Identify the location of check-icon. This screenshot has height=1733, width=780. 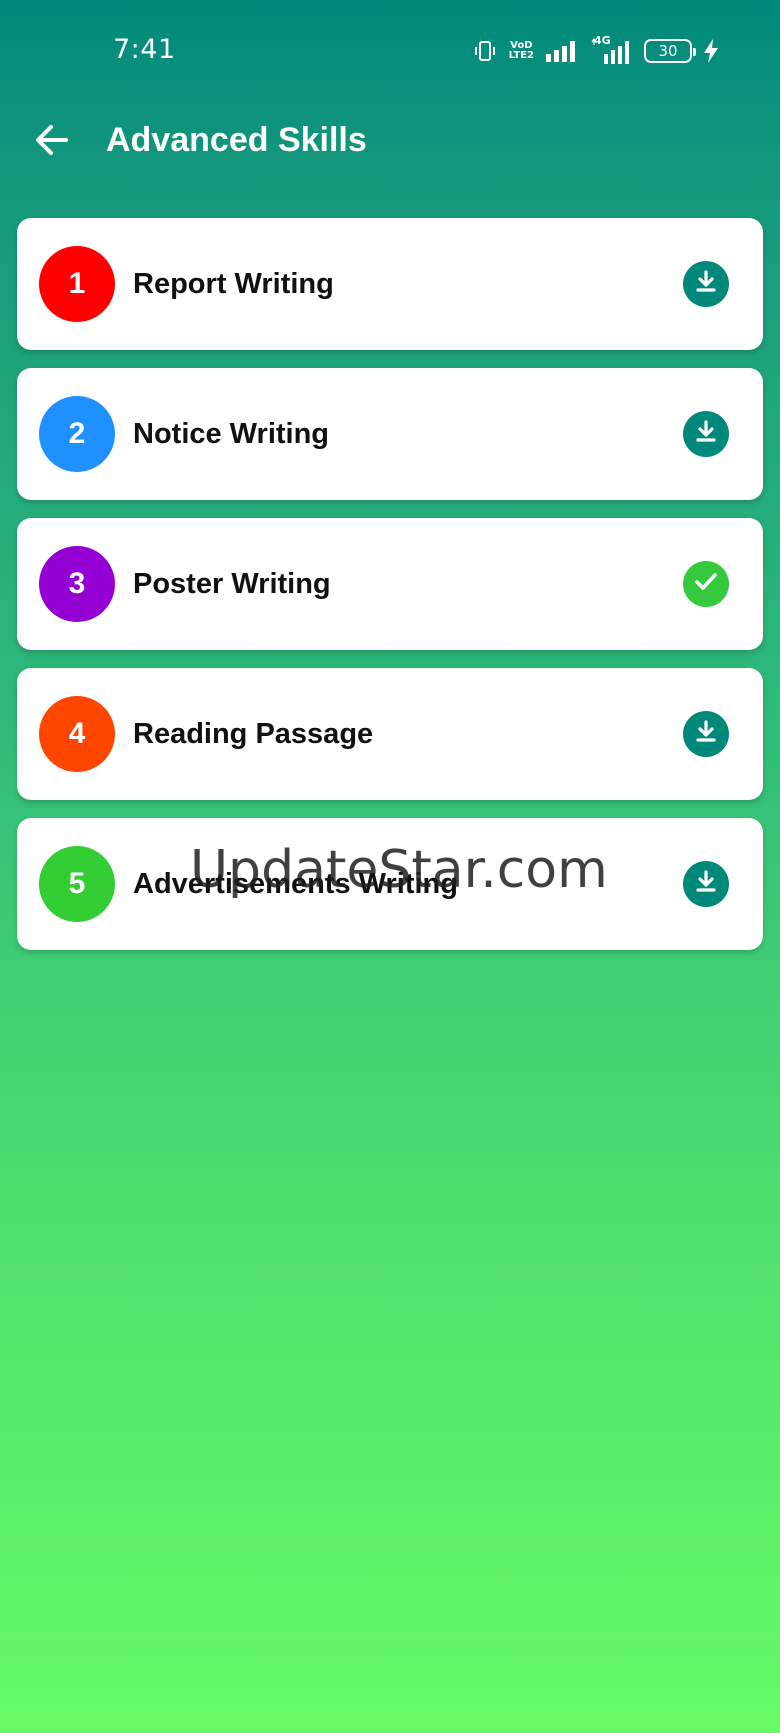
(706, 584).